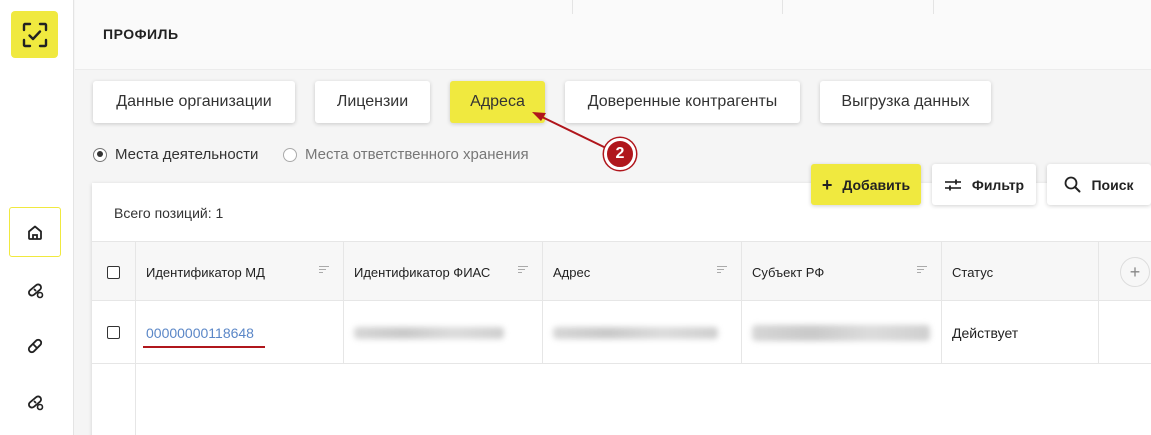  What do you see at coordinates (372, 102) in the screenshot?
I see `tab-licenses: Лицензии` at bounding box center [372, 102].